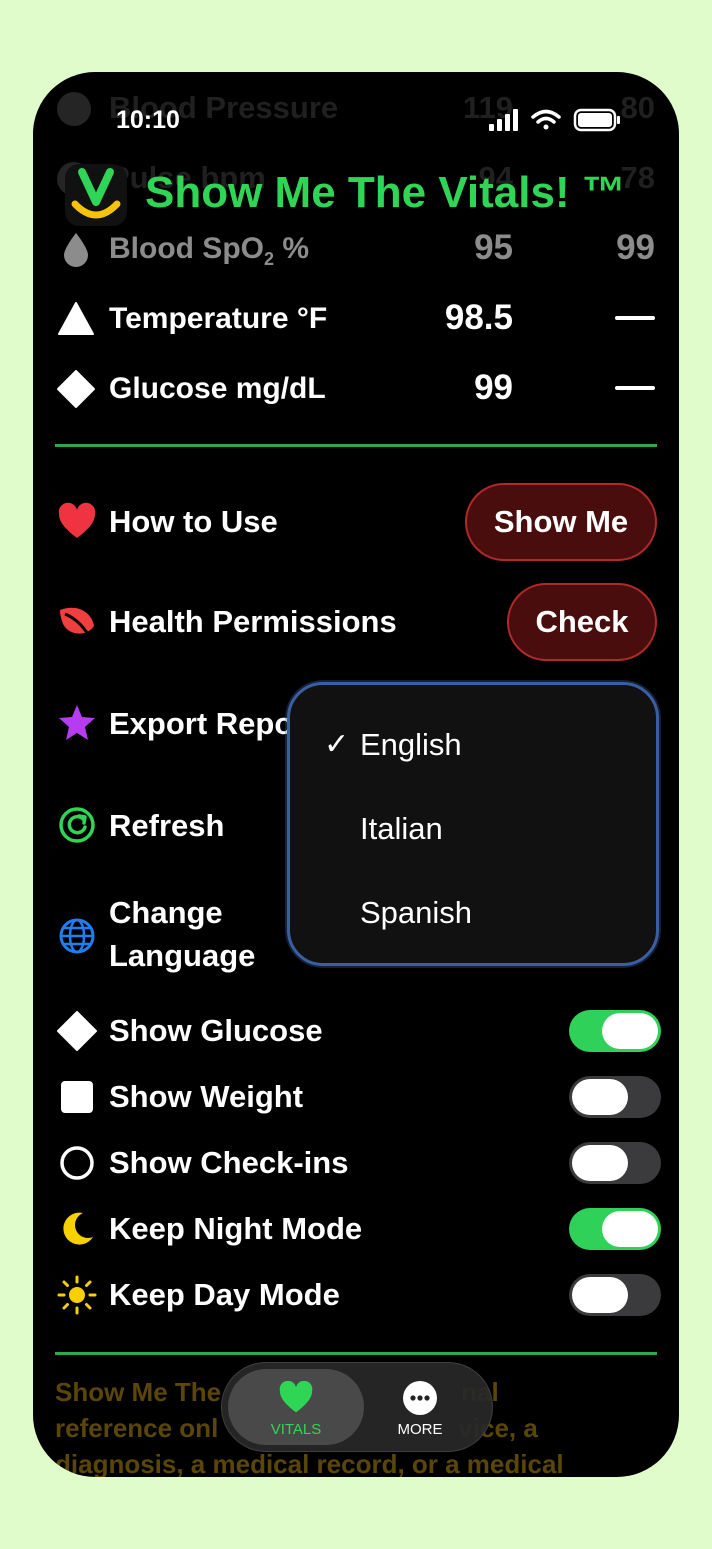 This screenshot has width=712, height=1549. I want to click on vital-row-temperature: Temperature °F 98.5, so click(356, 318).